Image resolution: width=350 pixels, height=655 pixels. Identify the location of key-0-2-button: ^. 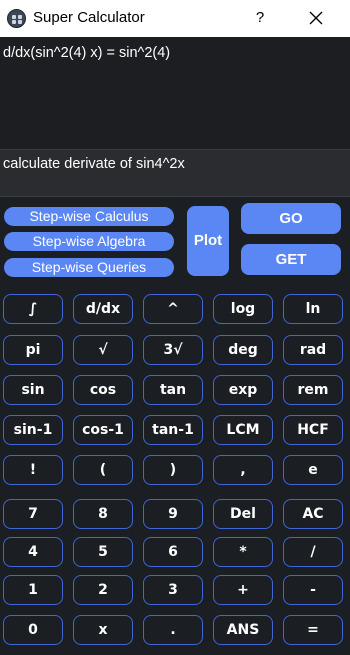
(173, 309).